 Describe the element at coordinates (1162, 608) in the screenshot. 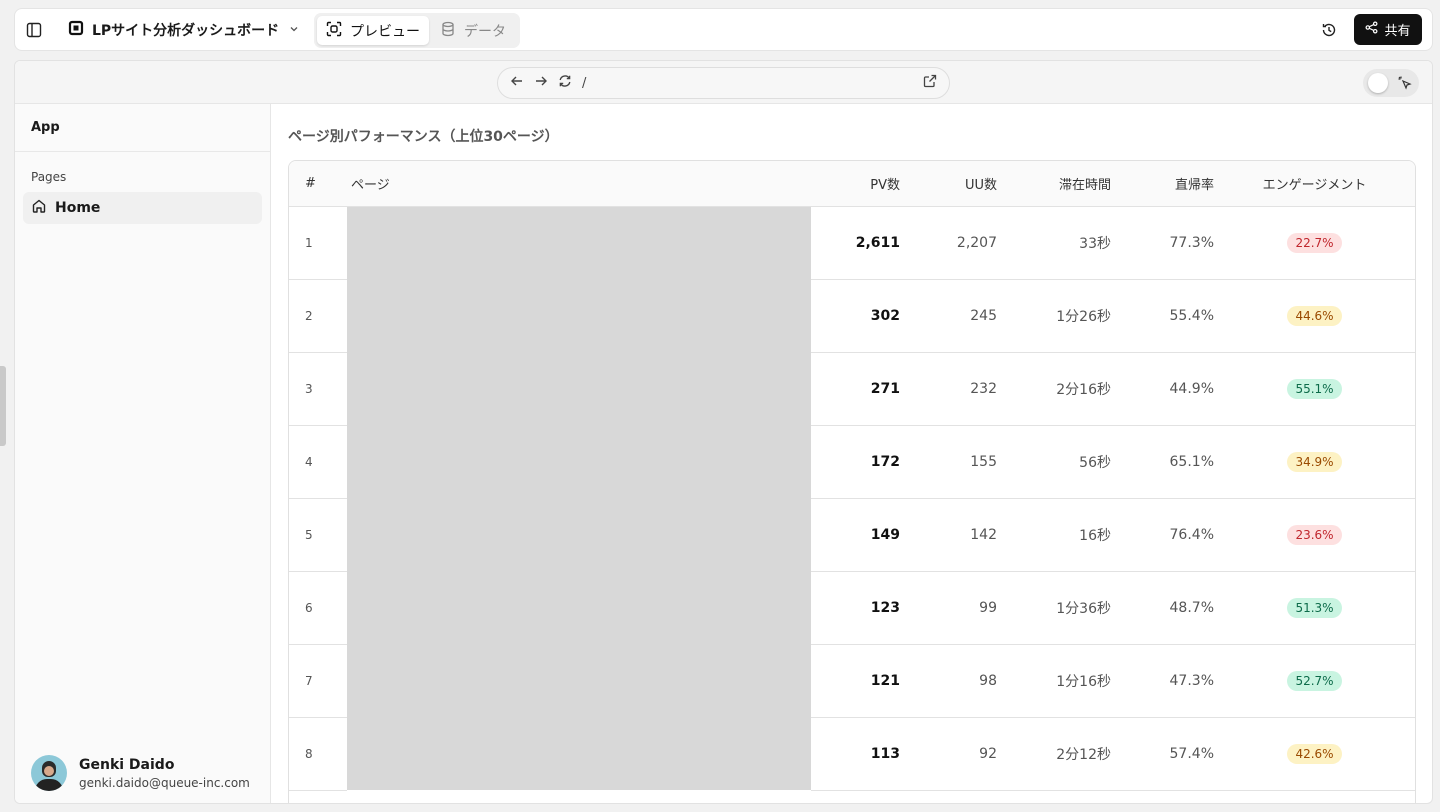

I see `bounce-cell: 48.7%` at that location.